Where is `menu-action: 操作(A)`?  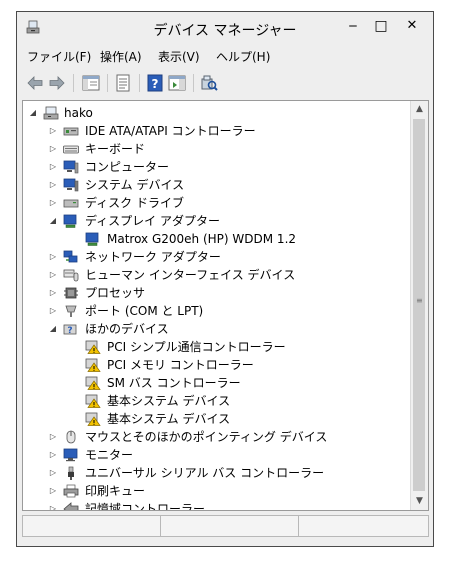 menu-action: 操作(A) is located at coordinates (121, 56).